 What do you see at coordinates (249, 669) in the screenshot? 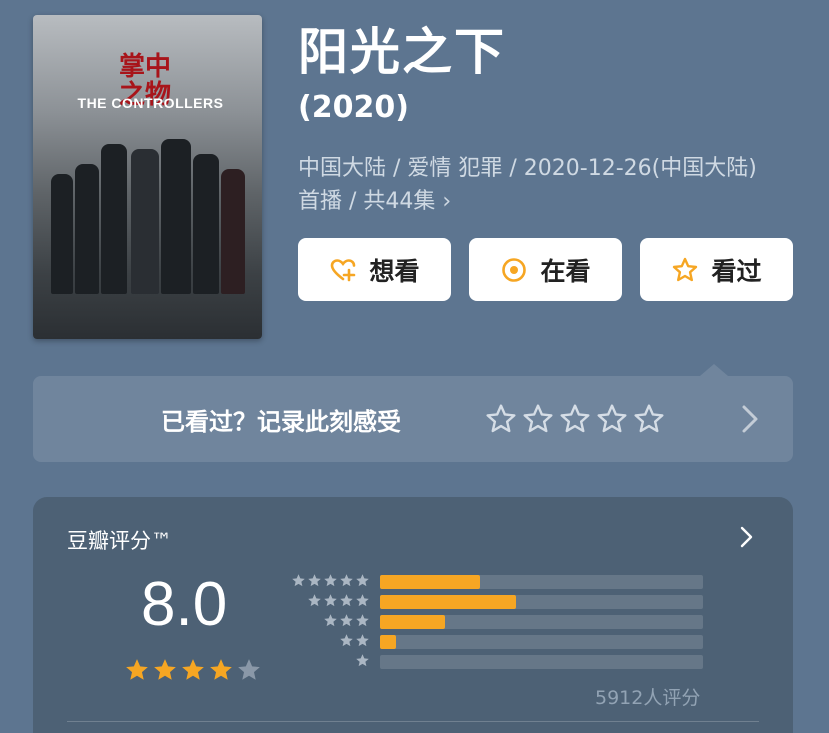
I see `gray-star-icon` at bounding box center [249, 669].